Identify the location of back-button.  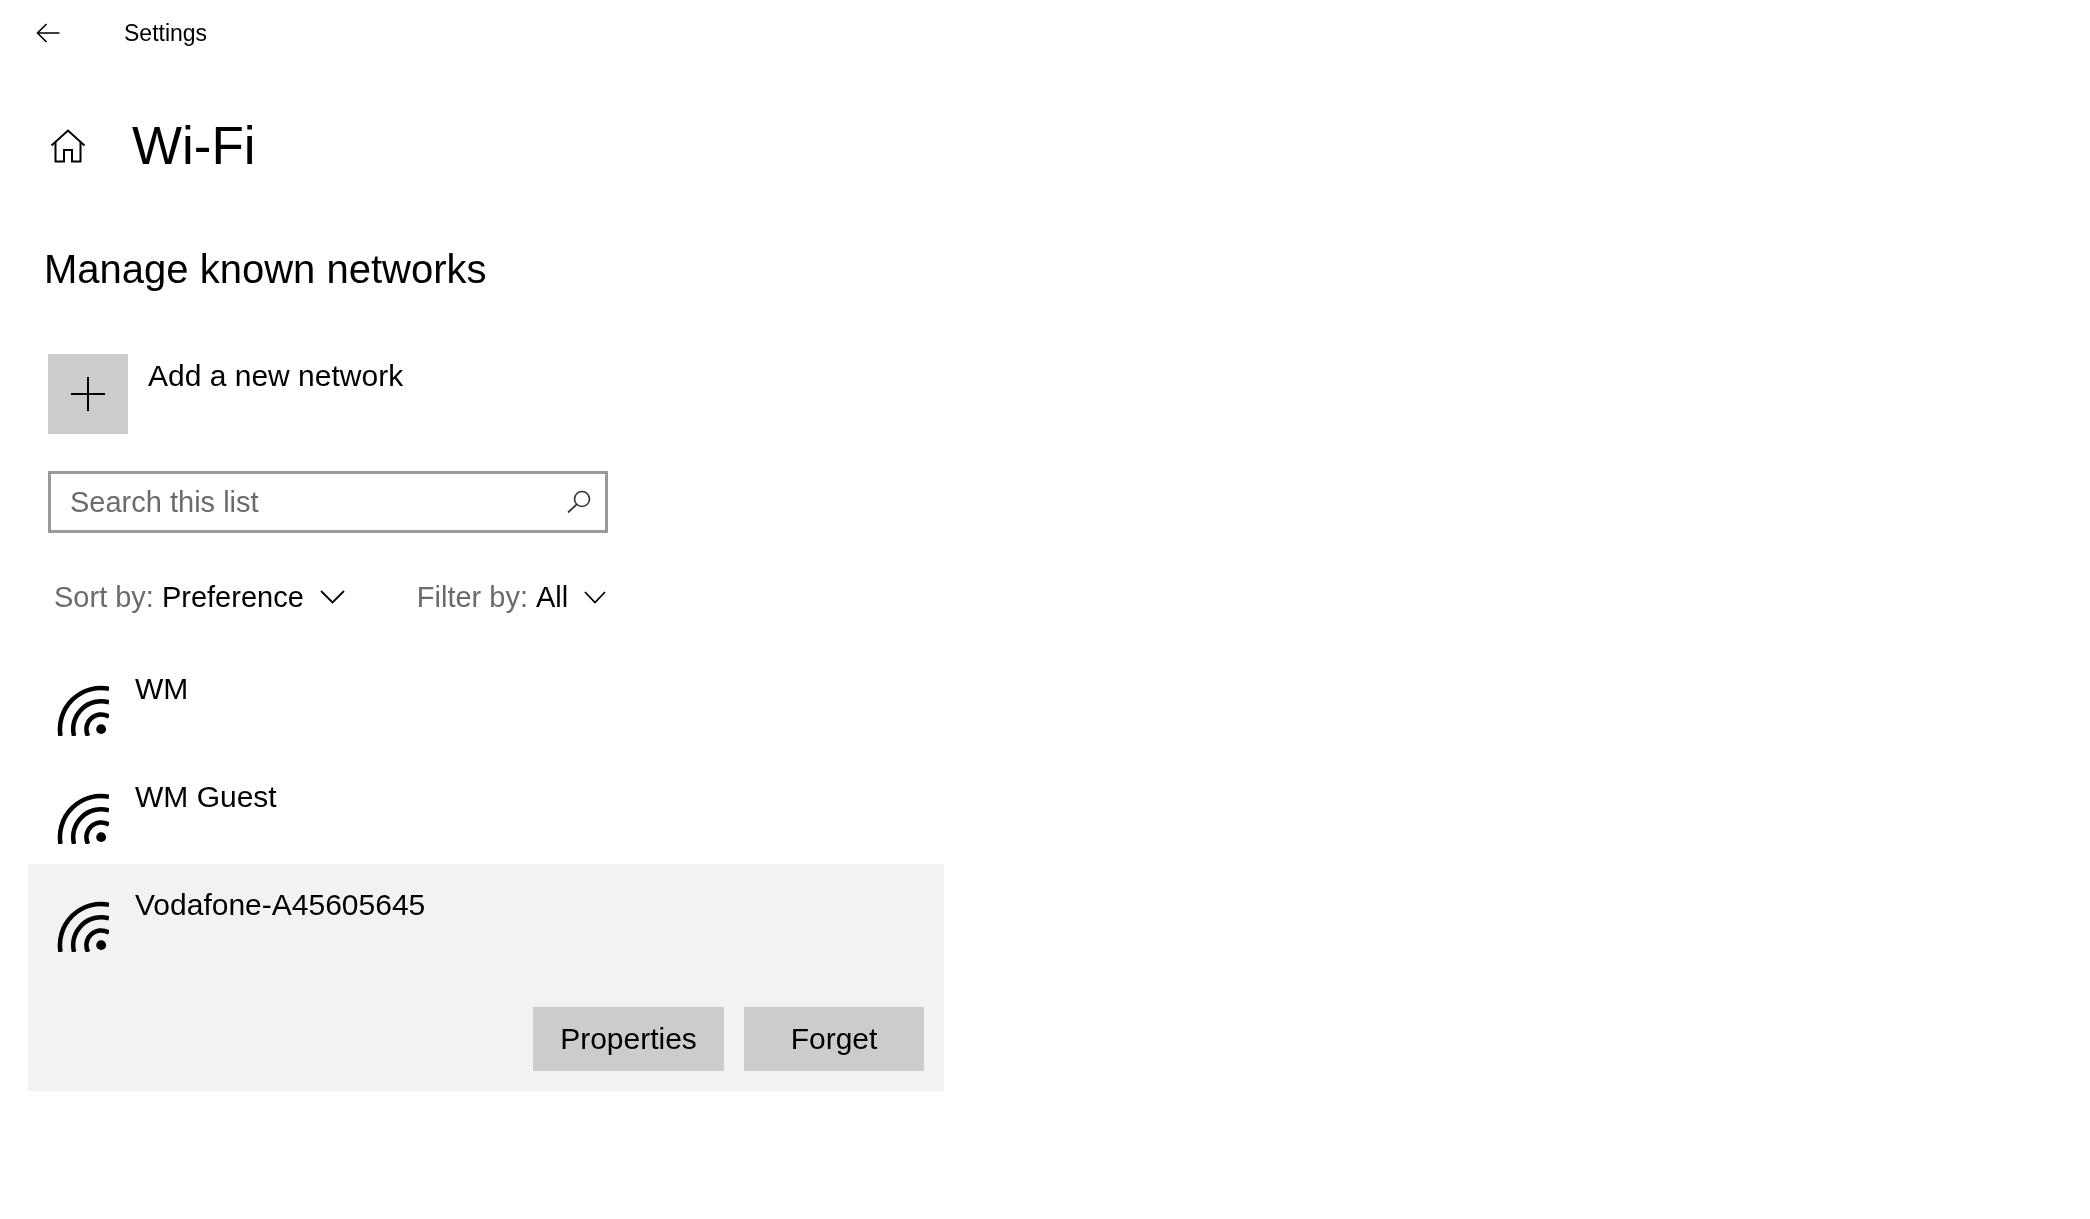
(48, 33).